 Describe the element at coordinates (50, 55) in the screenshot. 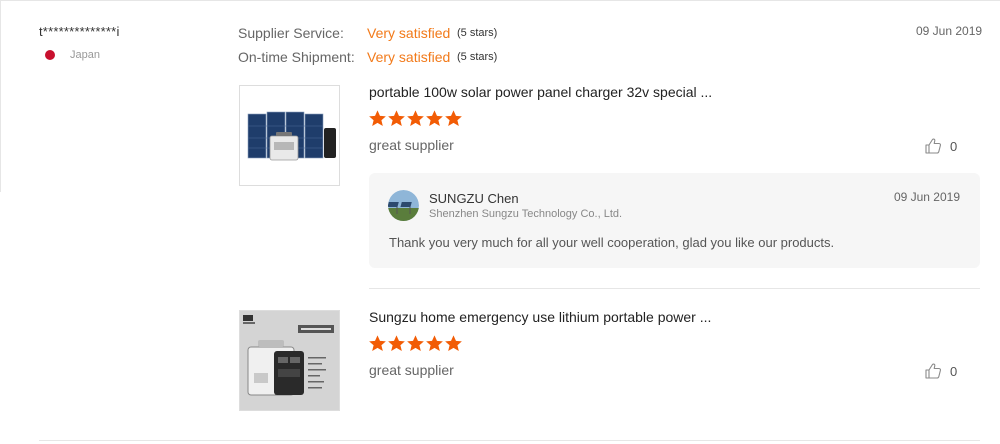

I see `japan-flag-icon` at that location.